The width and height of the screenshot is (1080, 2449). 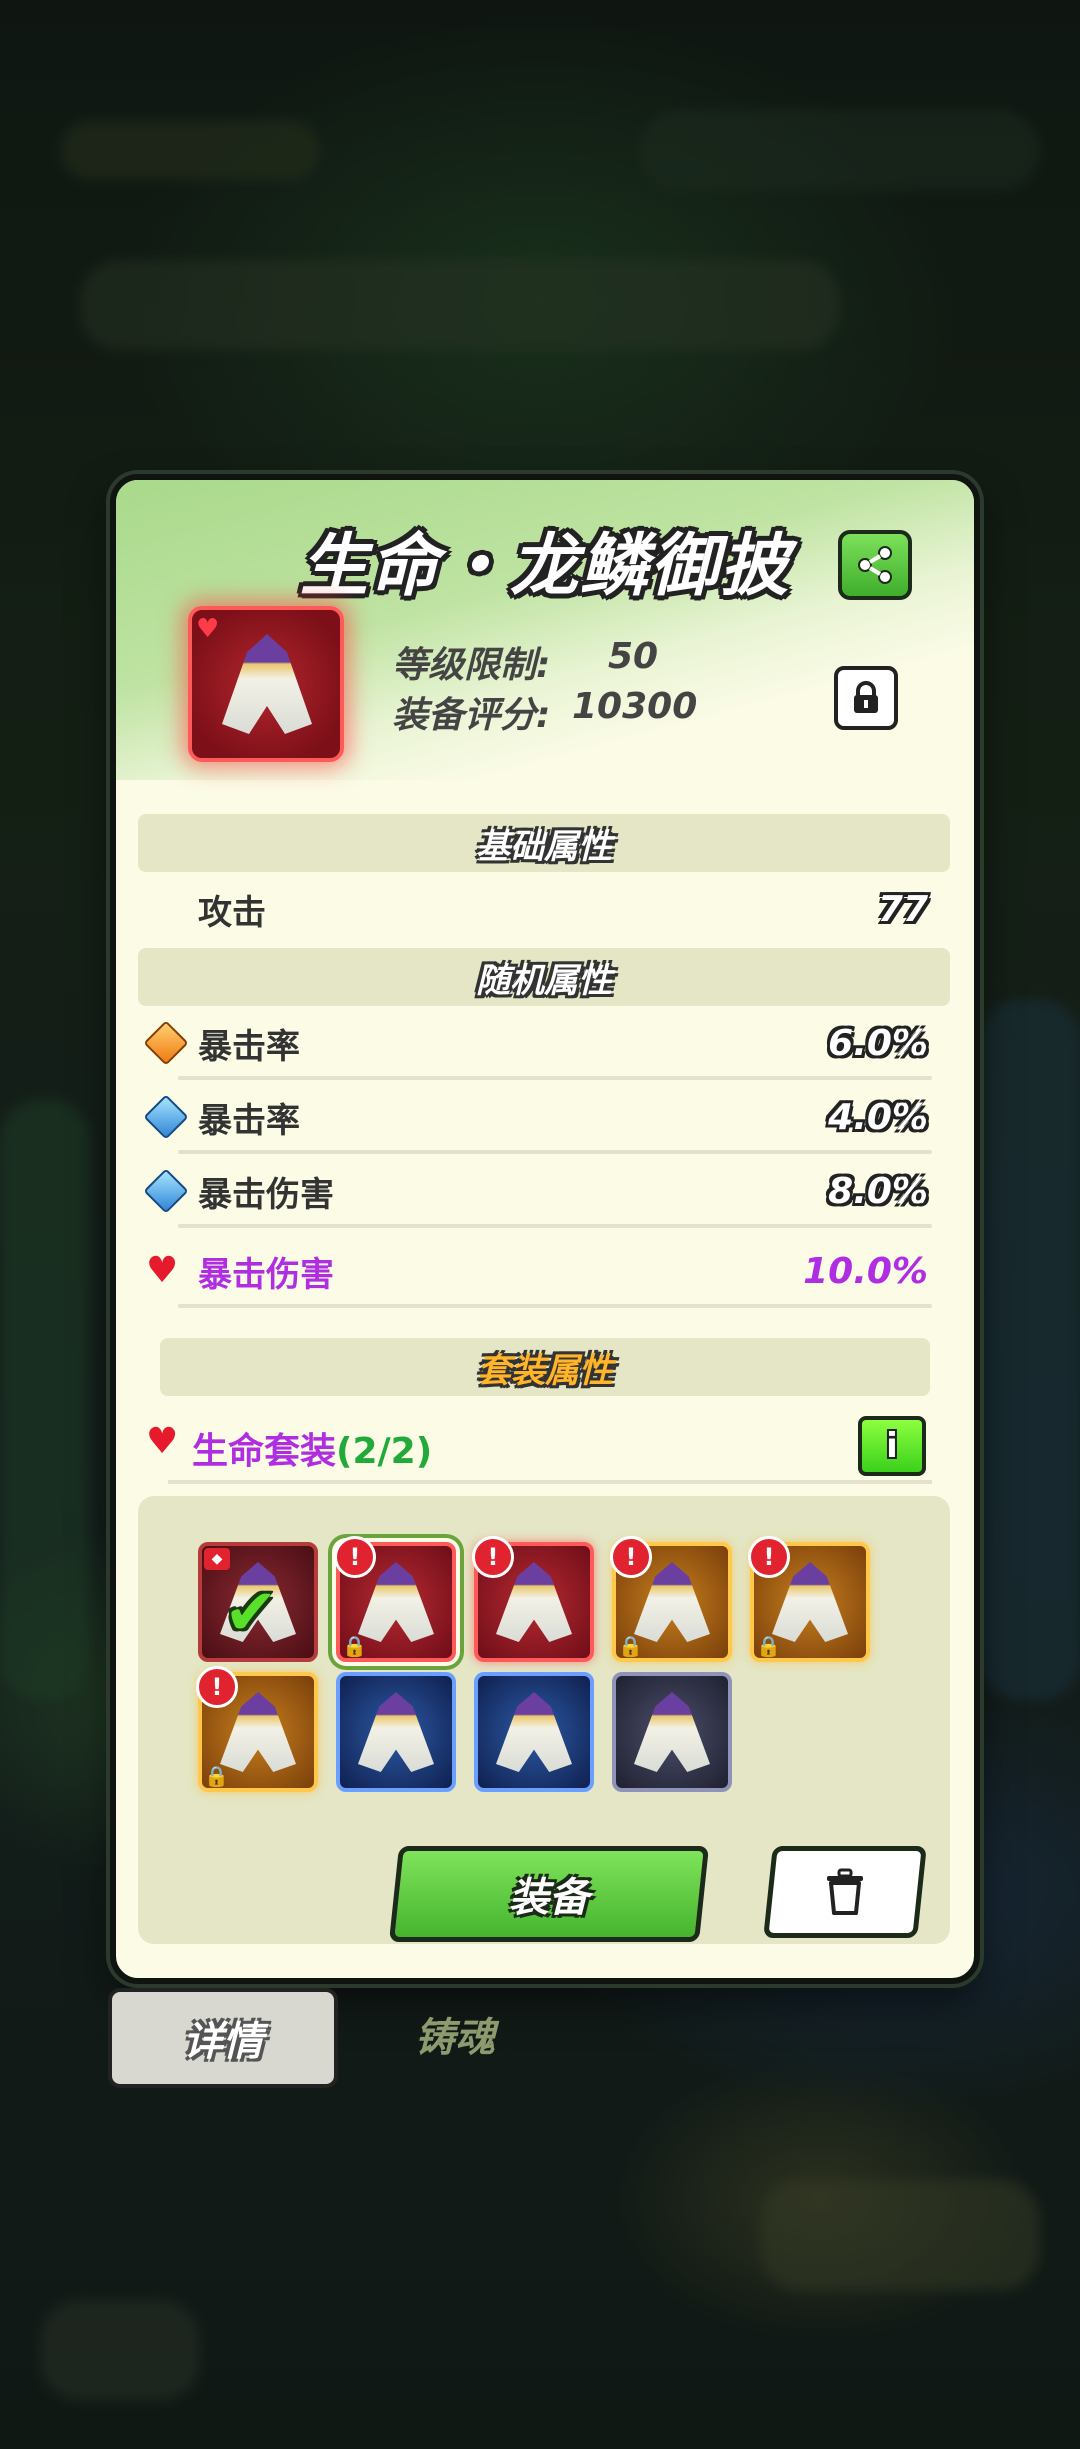 I want to click on lock-icon, so click(x=866, y=697).